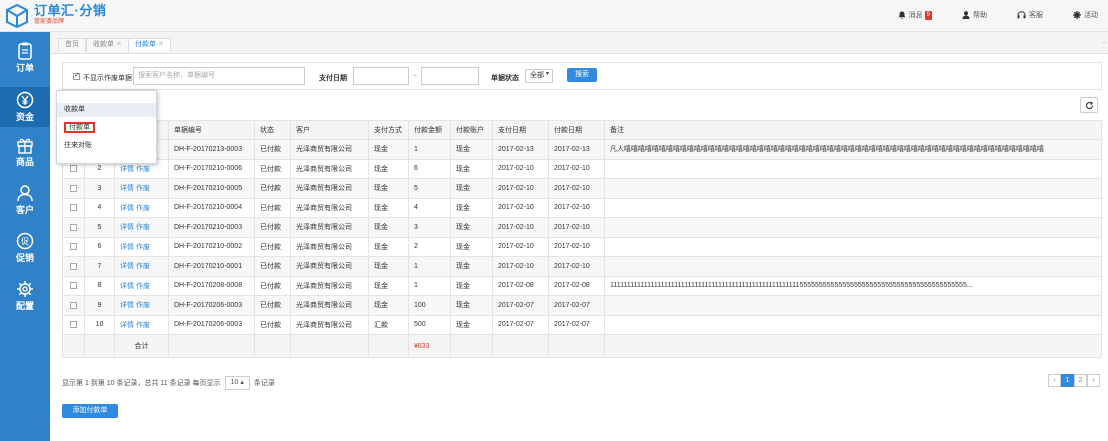 The width and height of the screenshot is (1108, 441). Describe the element at coordinates (25, 152) in the screenshot. I see `sidebar-item-products: 商品` at that location.